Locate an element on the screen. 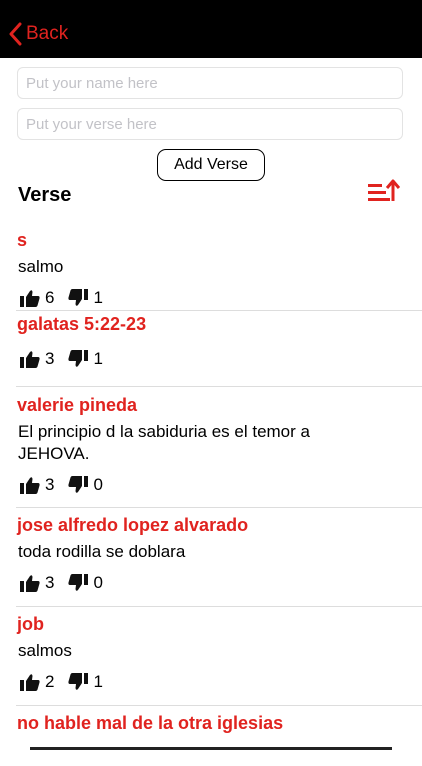  list-item: no hable mal de la otra iglesias is located at coordinates (219, 736).